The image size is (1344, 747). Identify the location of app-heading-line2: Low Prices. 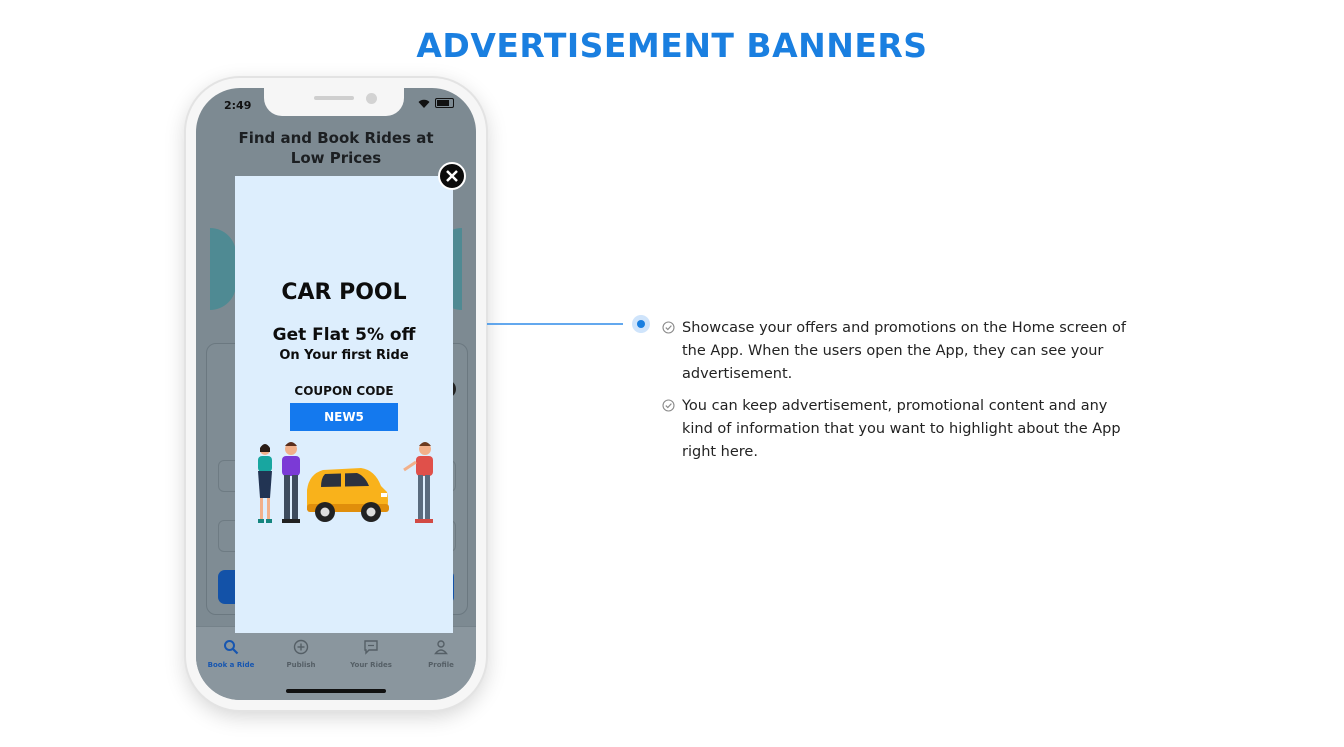
(336, 158).